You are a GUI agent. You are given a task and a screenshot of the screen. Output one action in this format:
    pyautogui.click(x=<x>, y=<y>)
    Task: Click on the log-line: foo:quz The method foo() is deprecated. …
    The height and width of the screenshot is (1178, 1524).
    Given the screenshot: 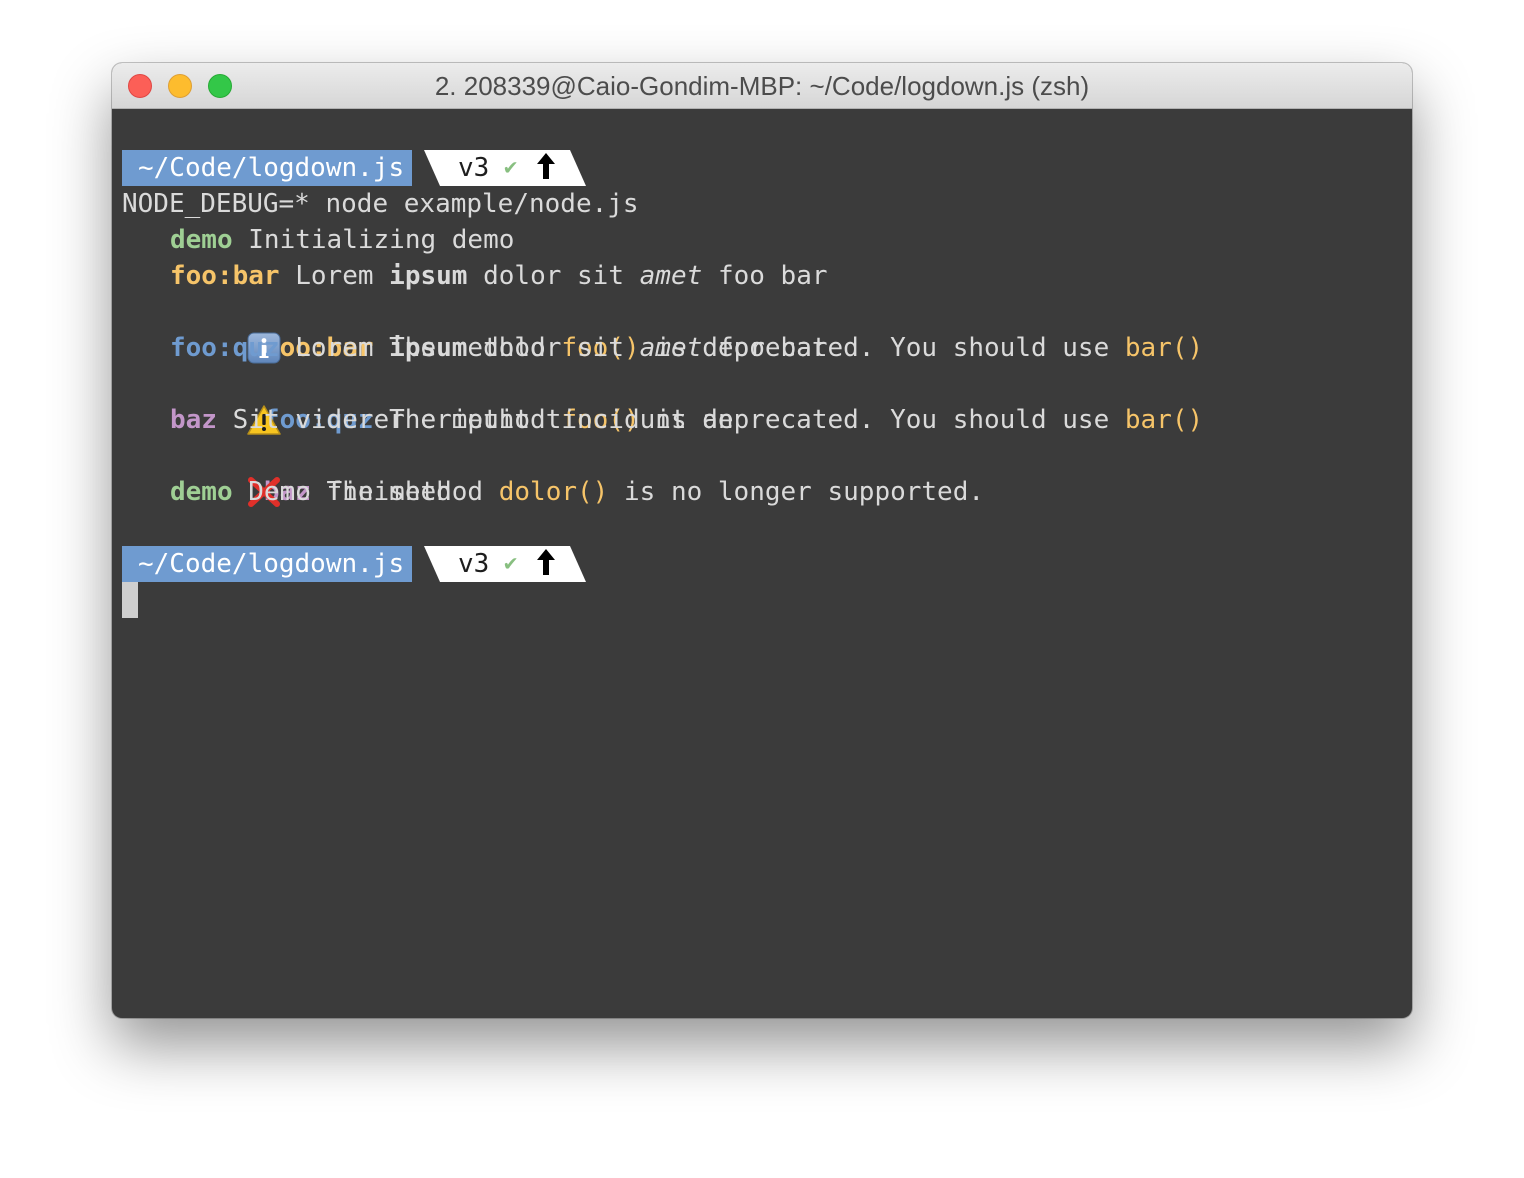 What is the action you would take?
    pyautogui.click(x=662, y=400)
    